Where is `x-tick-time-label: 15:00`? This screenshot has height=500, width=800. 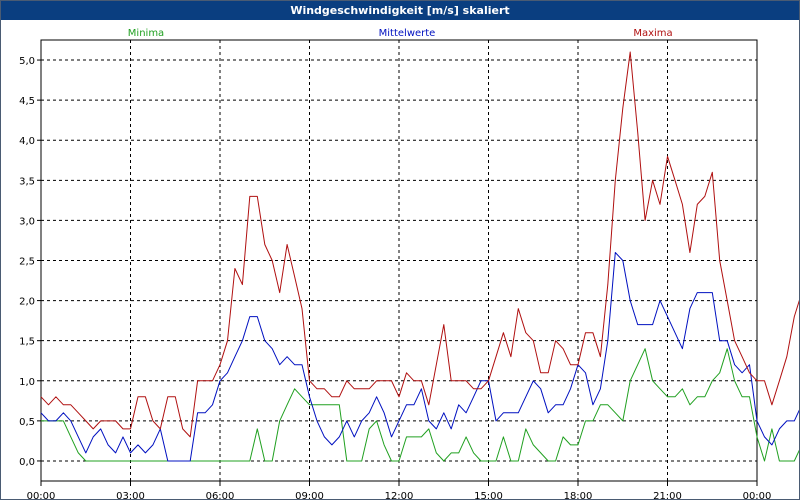 x-tick-time-label: 15:00 is located at coordinates (488, 495).